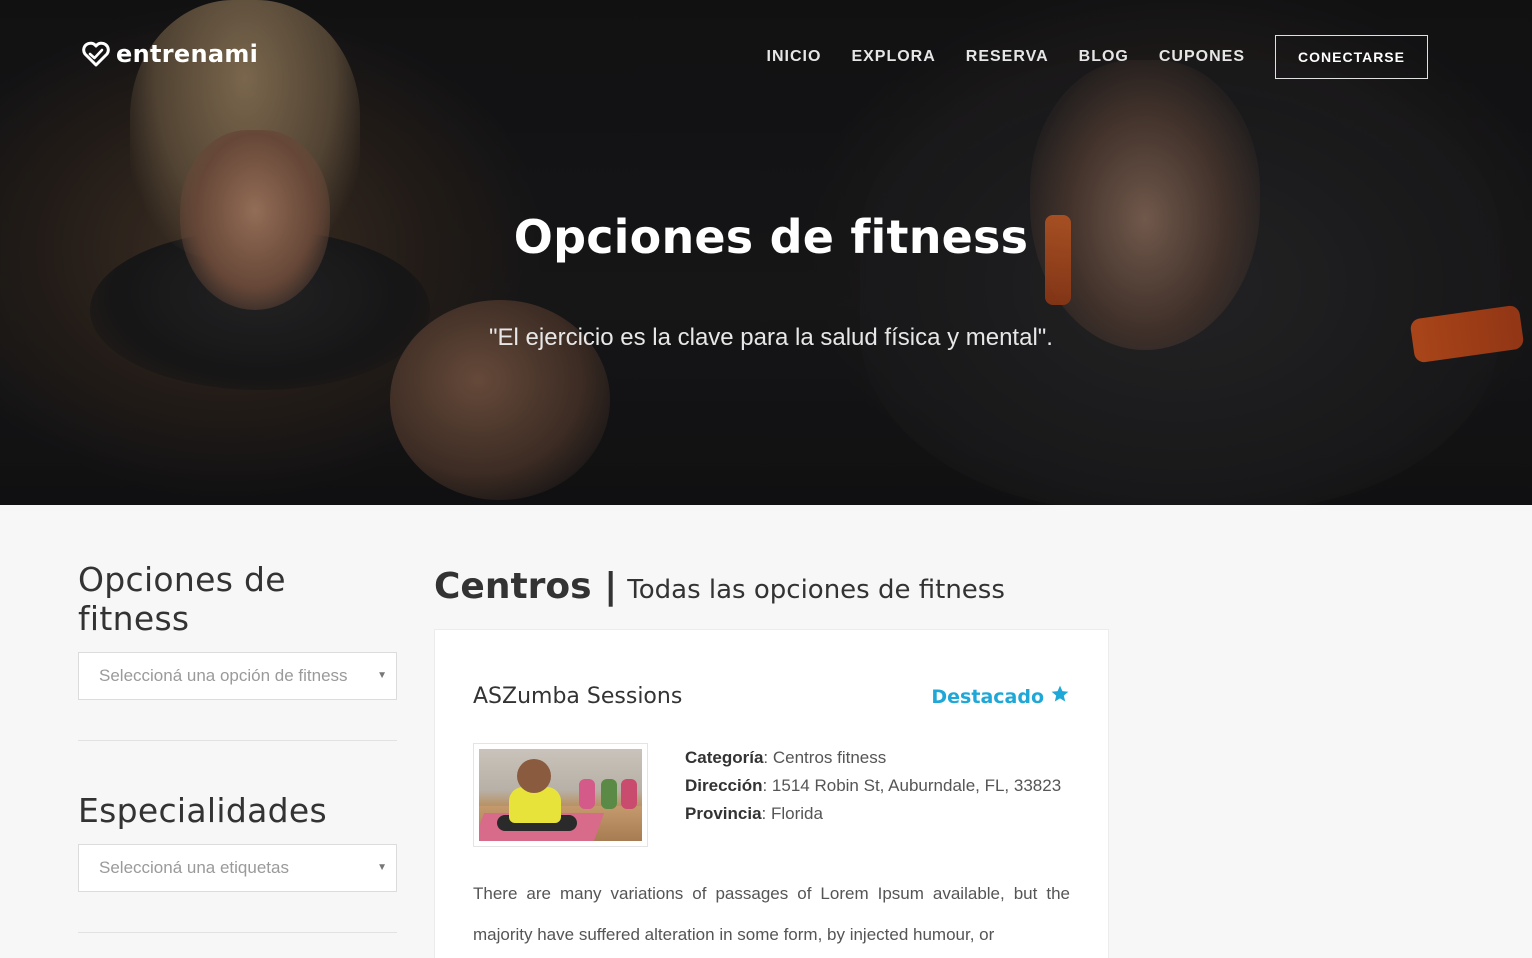 The image size is (1532, 958). I want to click on login-button: CONECTARSE, so click(1351, 57).